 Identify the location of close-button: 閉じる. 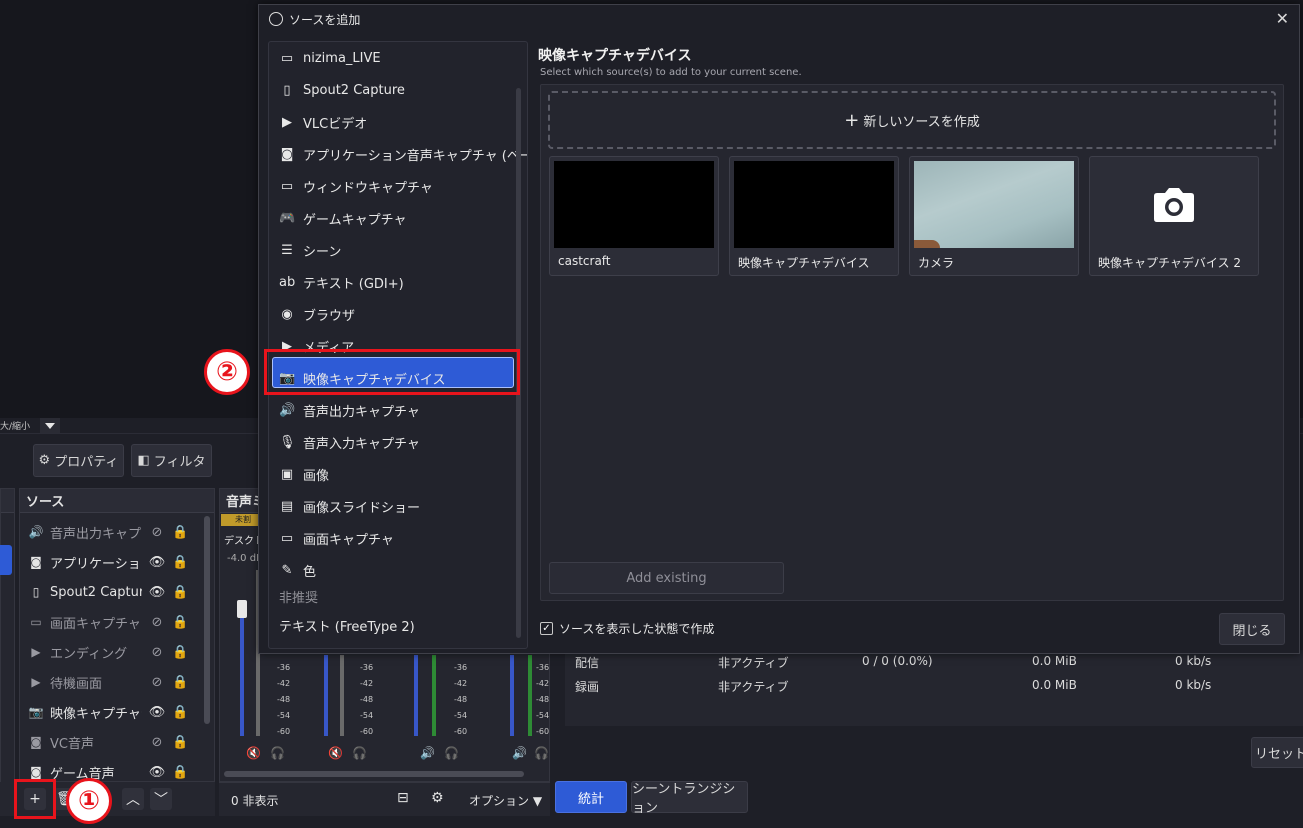
(1252, 629).